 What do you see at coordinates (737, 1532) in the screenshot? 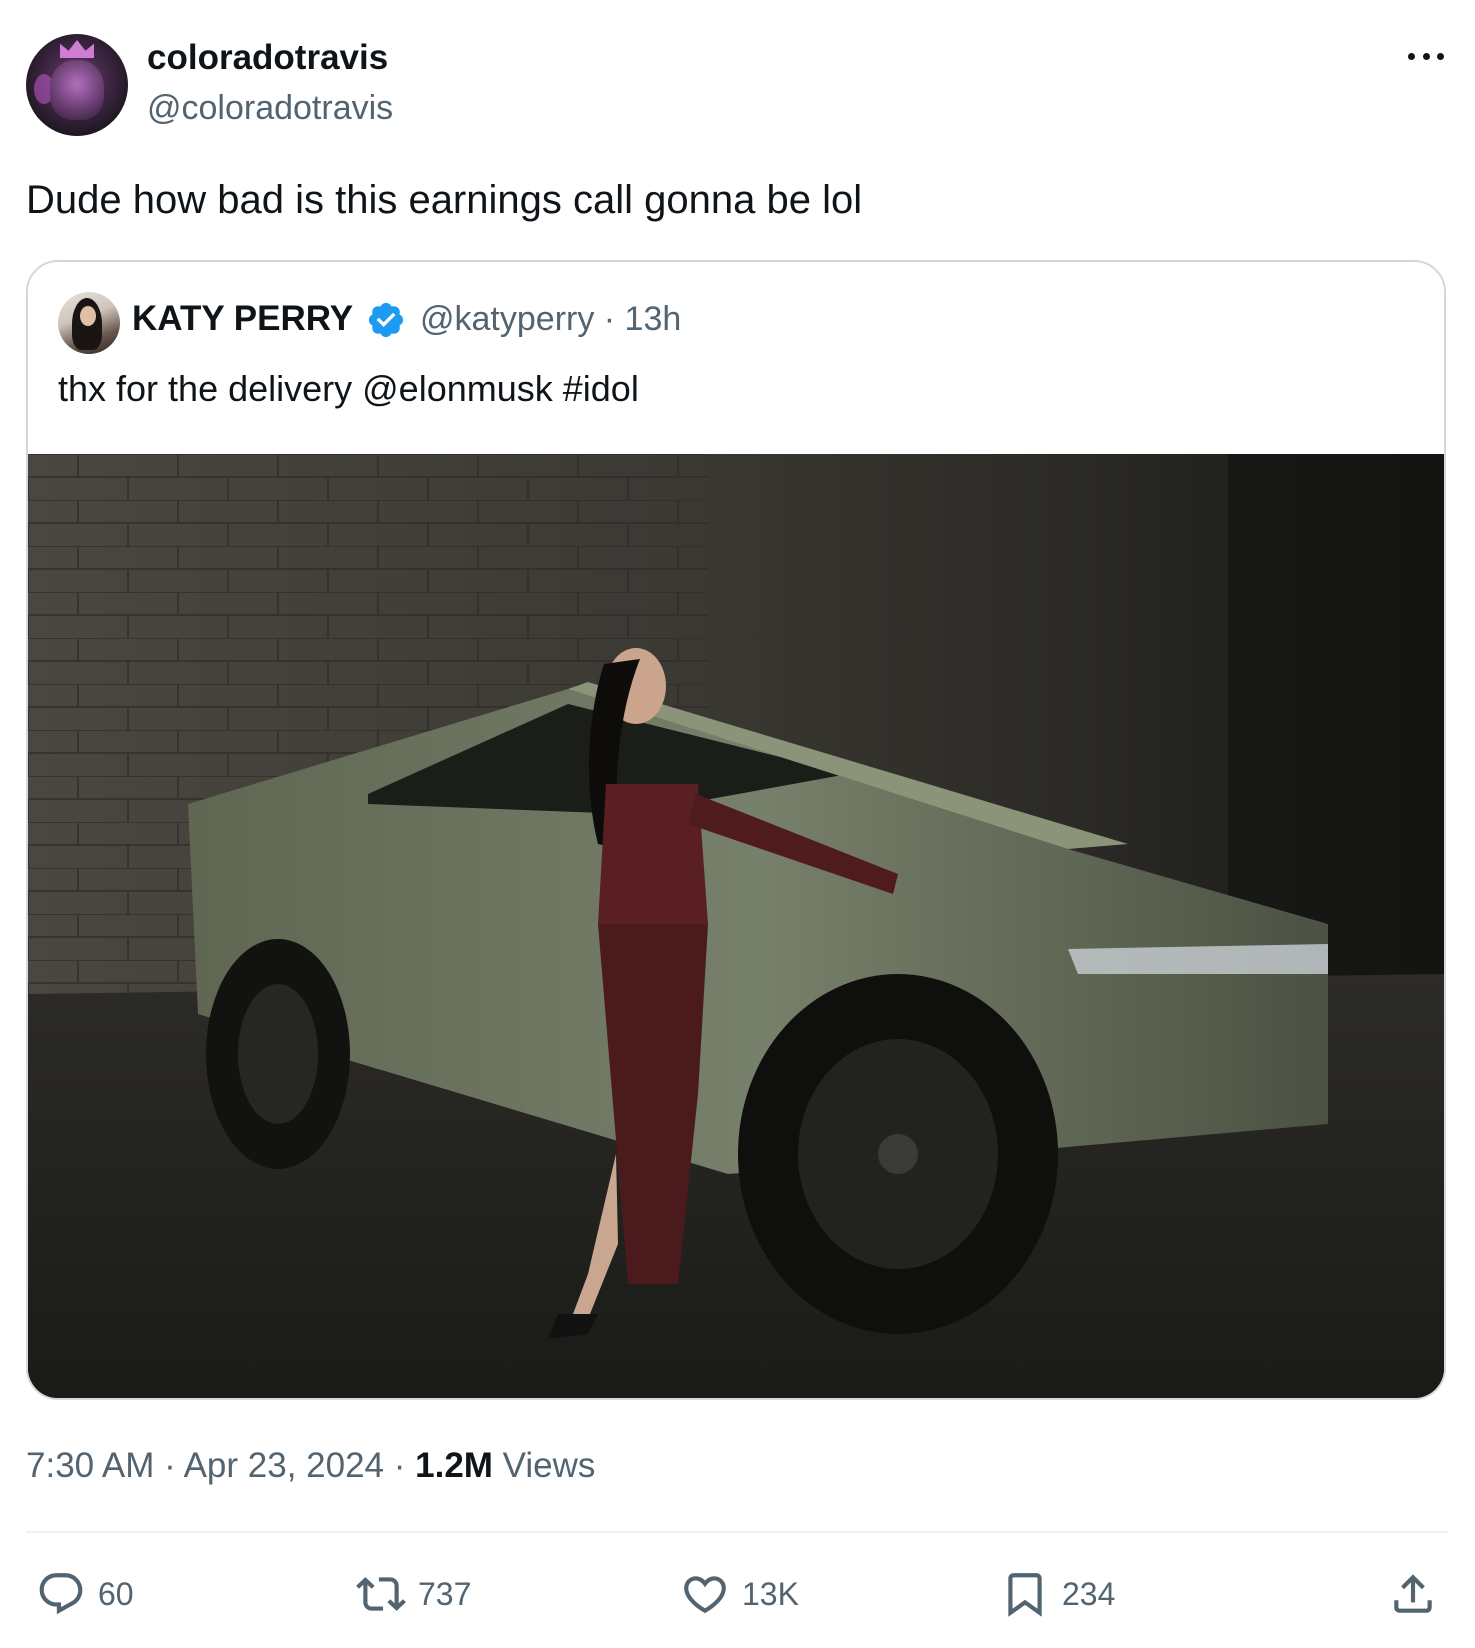
I see `divider` at bounding box center [737, 1532].